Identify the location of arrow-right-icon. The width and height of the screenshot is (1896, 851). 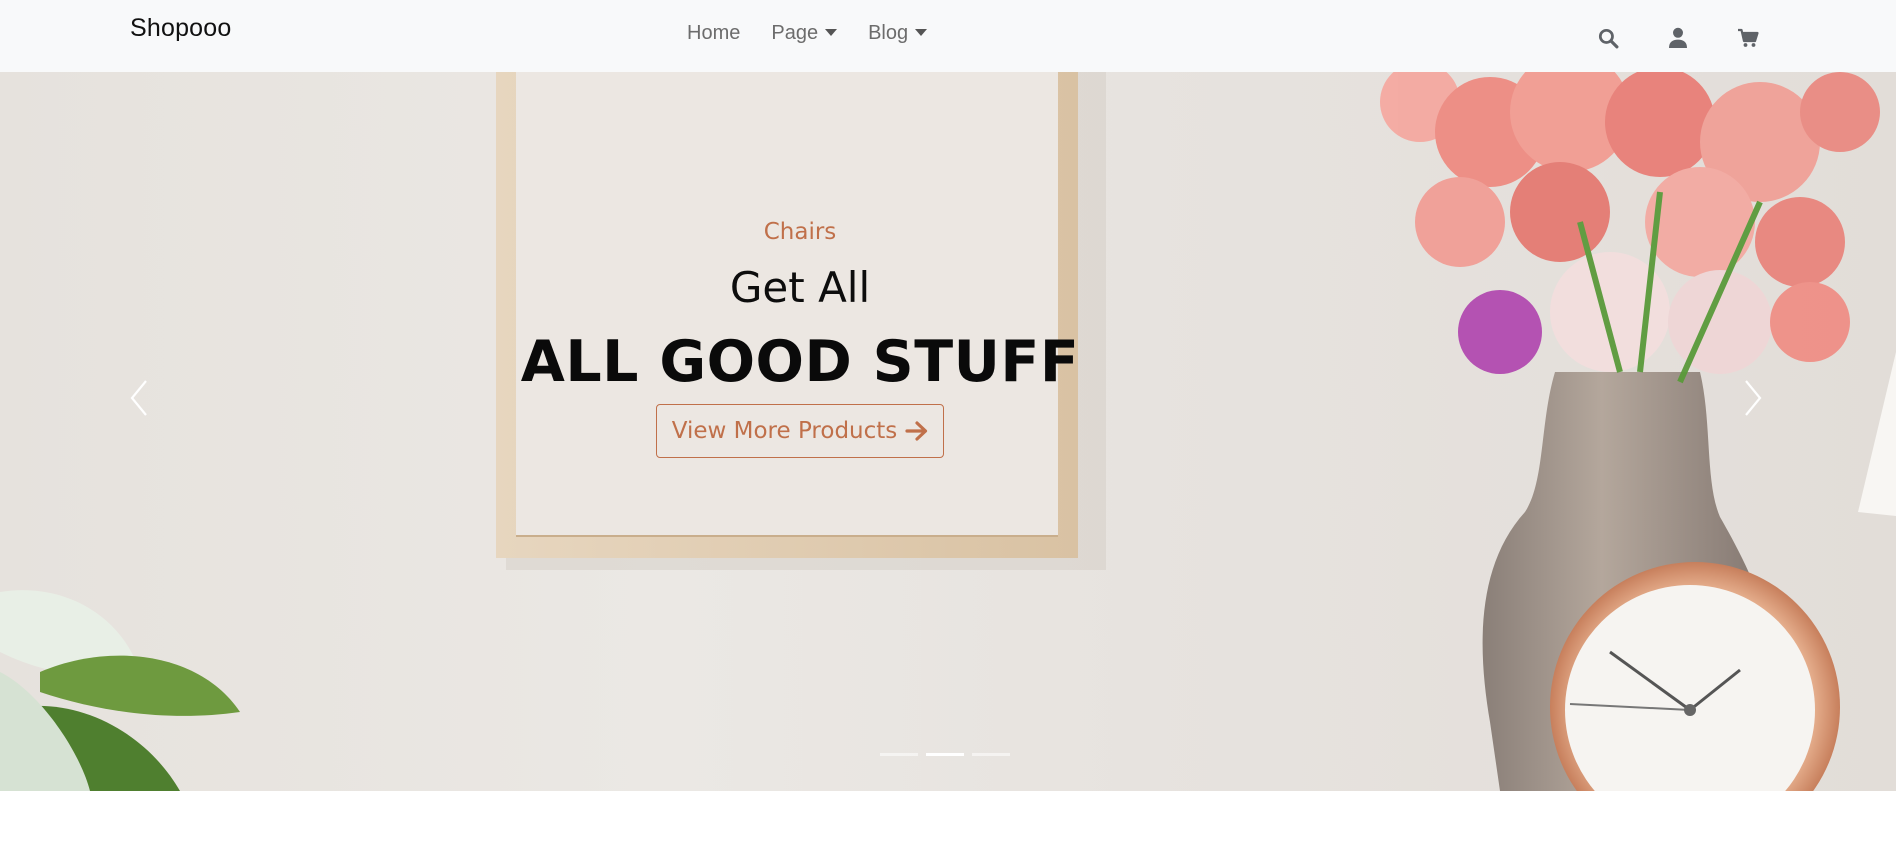
(917, 431).